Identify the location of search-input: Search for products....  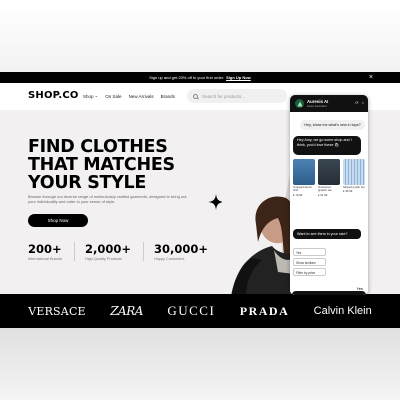
(237, 96).